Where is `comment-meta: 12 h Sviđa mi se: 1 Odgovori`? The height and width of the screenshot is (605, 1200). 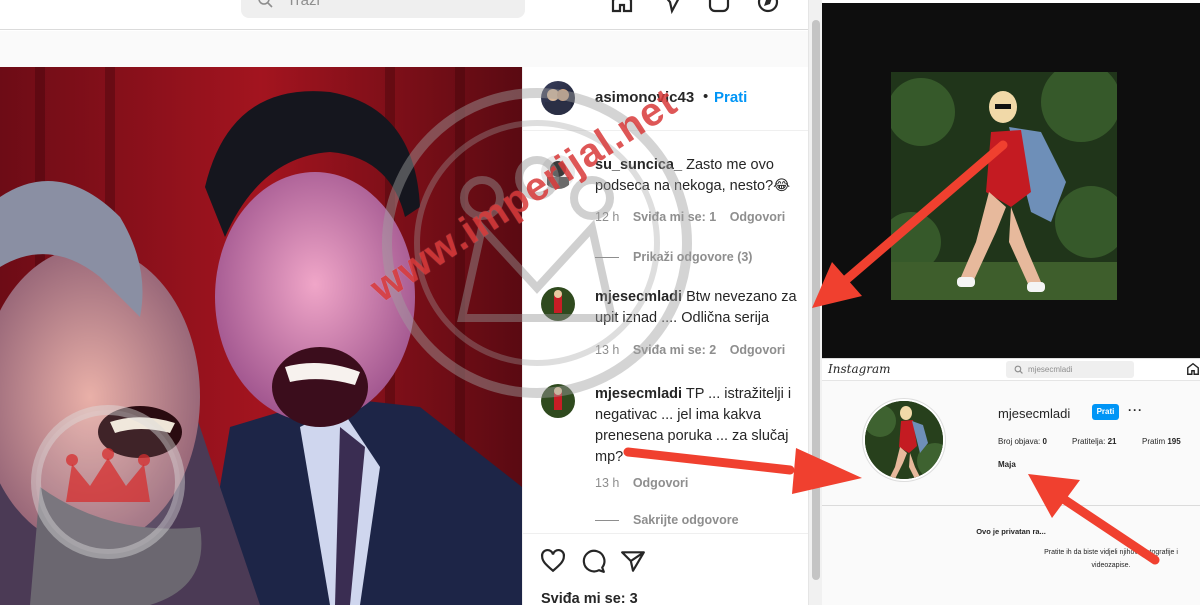 comment-meta: 12 h Sviđa mi se: 1 Odgovori is located at coordinates (695, 217).